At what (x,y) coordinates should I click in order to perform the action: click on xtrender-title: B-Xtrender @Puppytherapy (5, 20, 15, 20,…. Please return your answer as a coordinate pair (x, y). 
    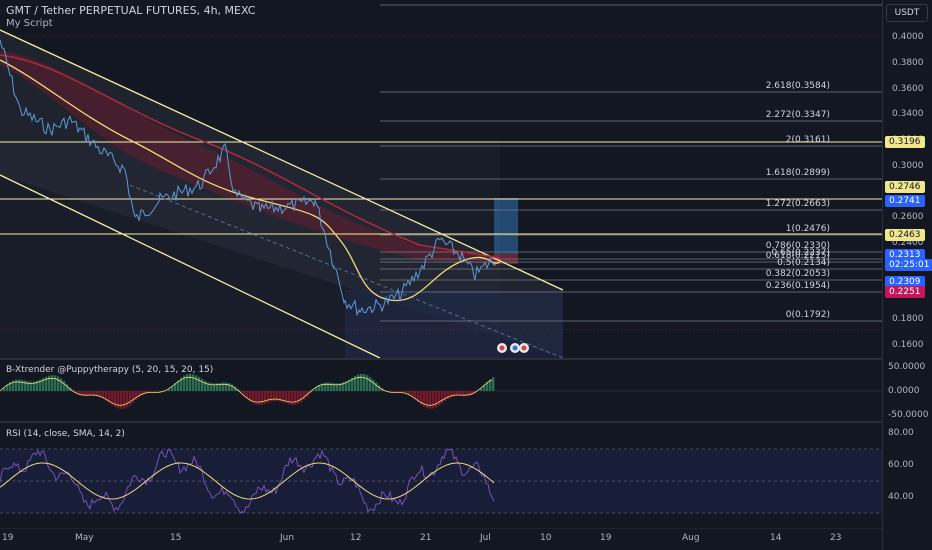
    Looking at the image, I should click on (109, 370).